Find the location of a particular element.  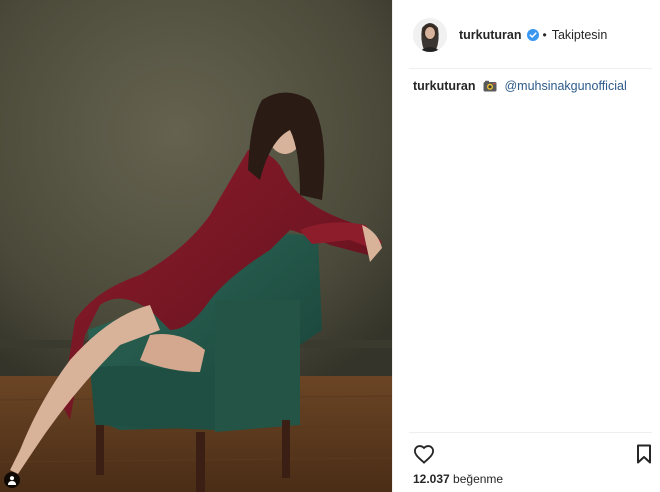

post-header: turkuturan • Takiptesin is located at coordinates (526, 35).